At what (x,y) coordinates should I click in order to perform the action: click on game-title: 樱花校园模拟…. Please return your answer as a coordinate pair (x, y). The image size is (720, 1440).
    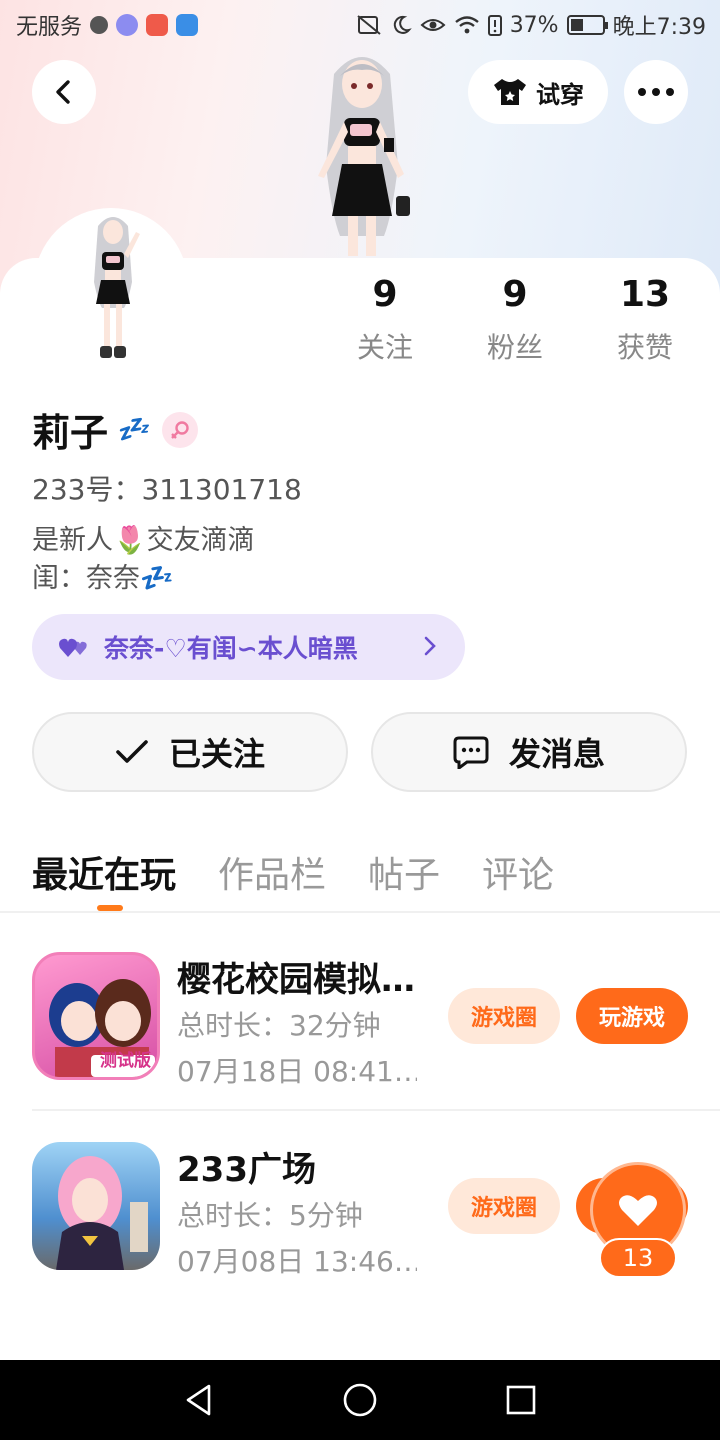
    Looking at the image, I should click on (296, 980).